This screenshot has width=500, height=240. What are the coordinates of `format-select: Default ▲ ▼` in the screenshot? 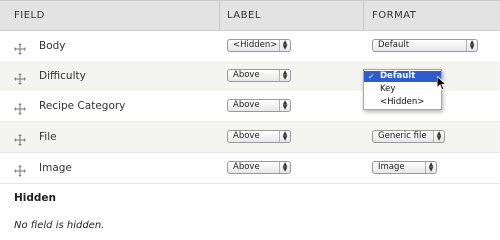 It's located at (425, 45).